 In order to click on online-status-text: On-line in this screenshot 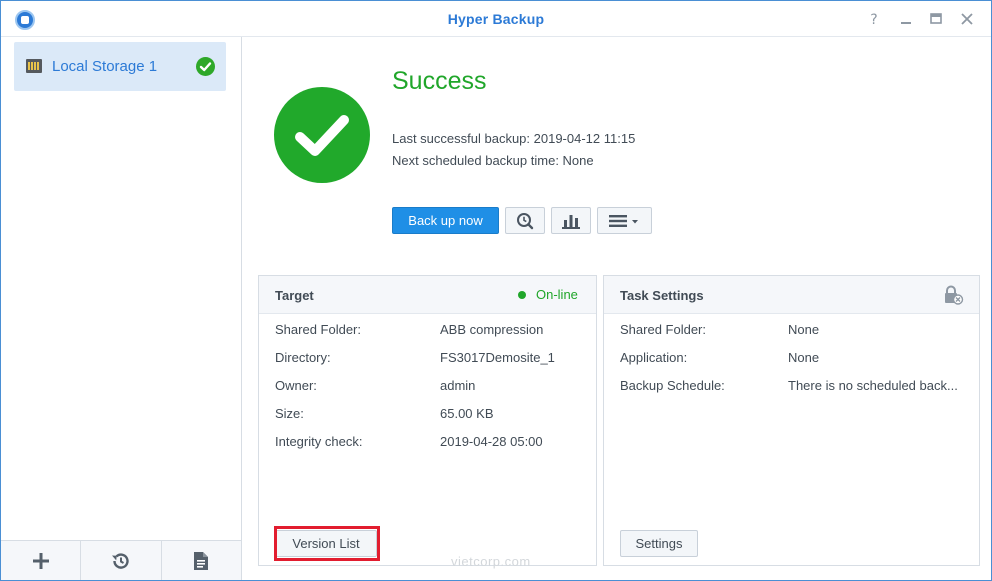, I will do `click(557, 294)`.